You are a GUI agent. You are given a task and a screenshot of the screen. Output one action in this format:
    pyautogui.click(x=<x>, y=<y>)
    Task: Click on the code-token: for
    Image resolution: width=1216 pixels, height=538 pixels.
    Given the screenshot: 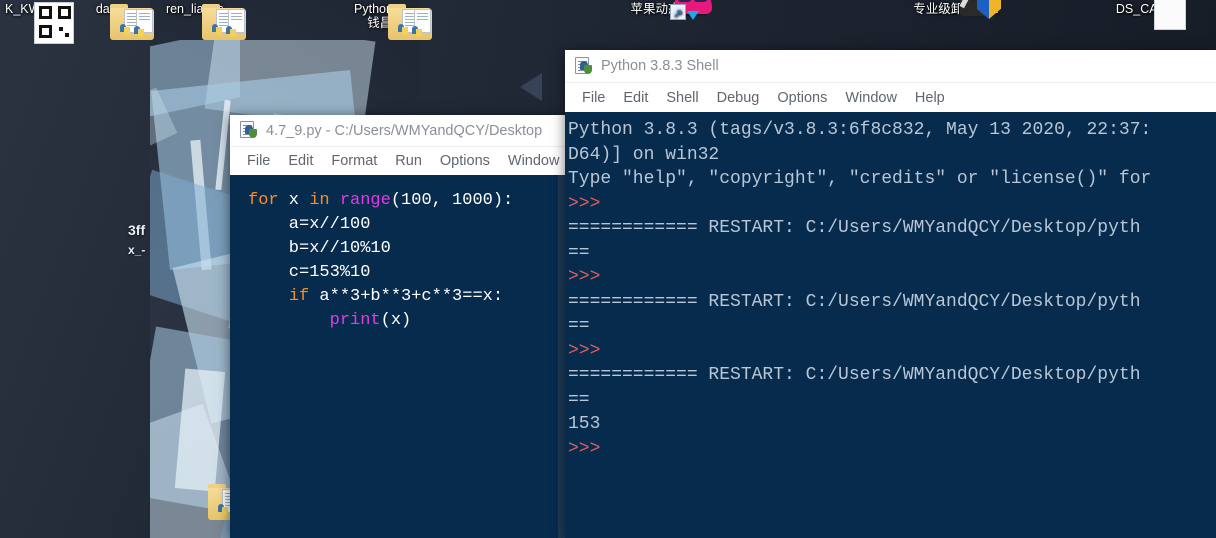 What is the action you would take?
    pyautogui.click(x=263, y=200)
    